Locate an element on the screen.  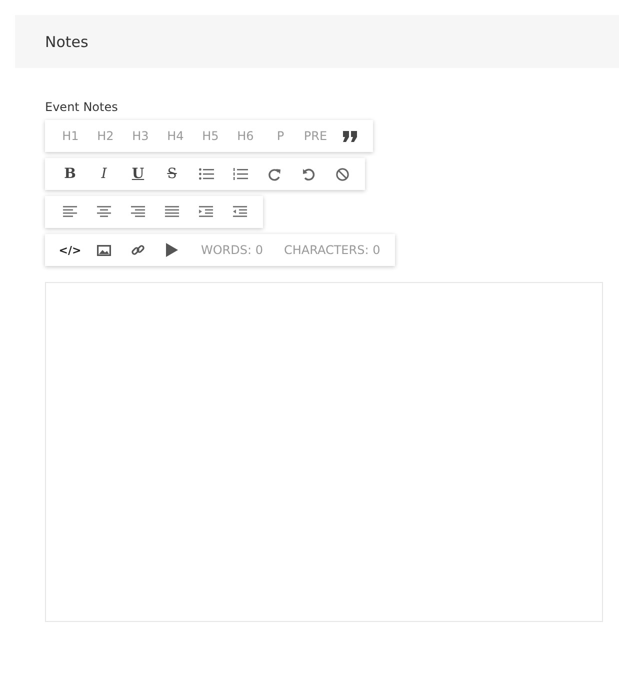
format-button: H2 is located at coordinates (105, 136).